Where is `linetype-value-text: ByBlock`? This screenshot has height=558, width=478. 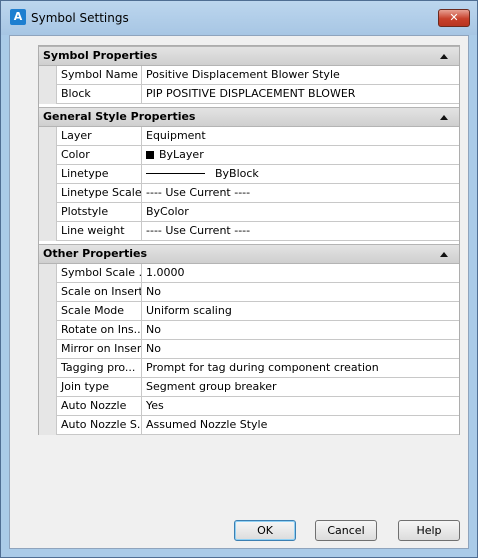
linetype-value-text: ByBlock is located at coordinates (237, 173).